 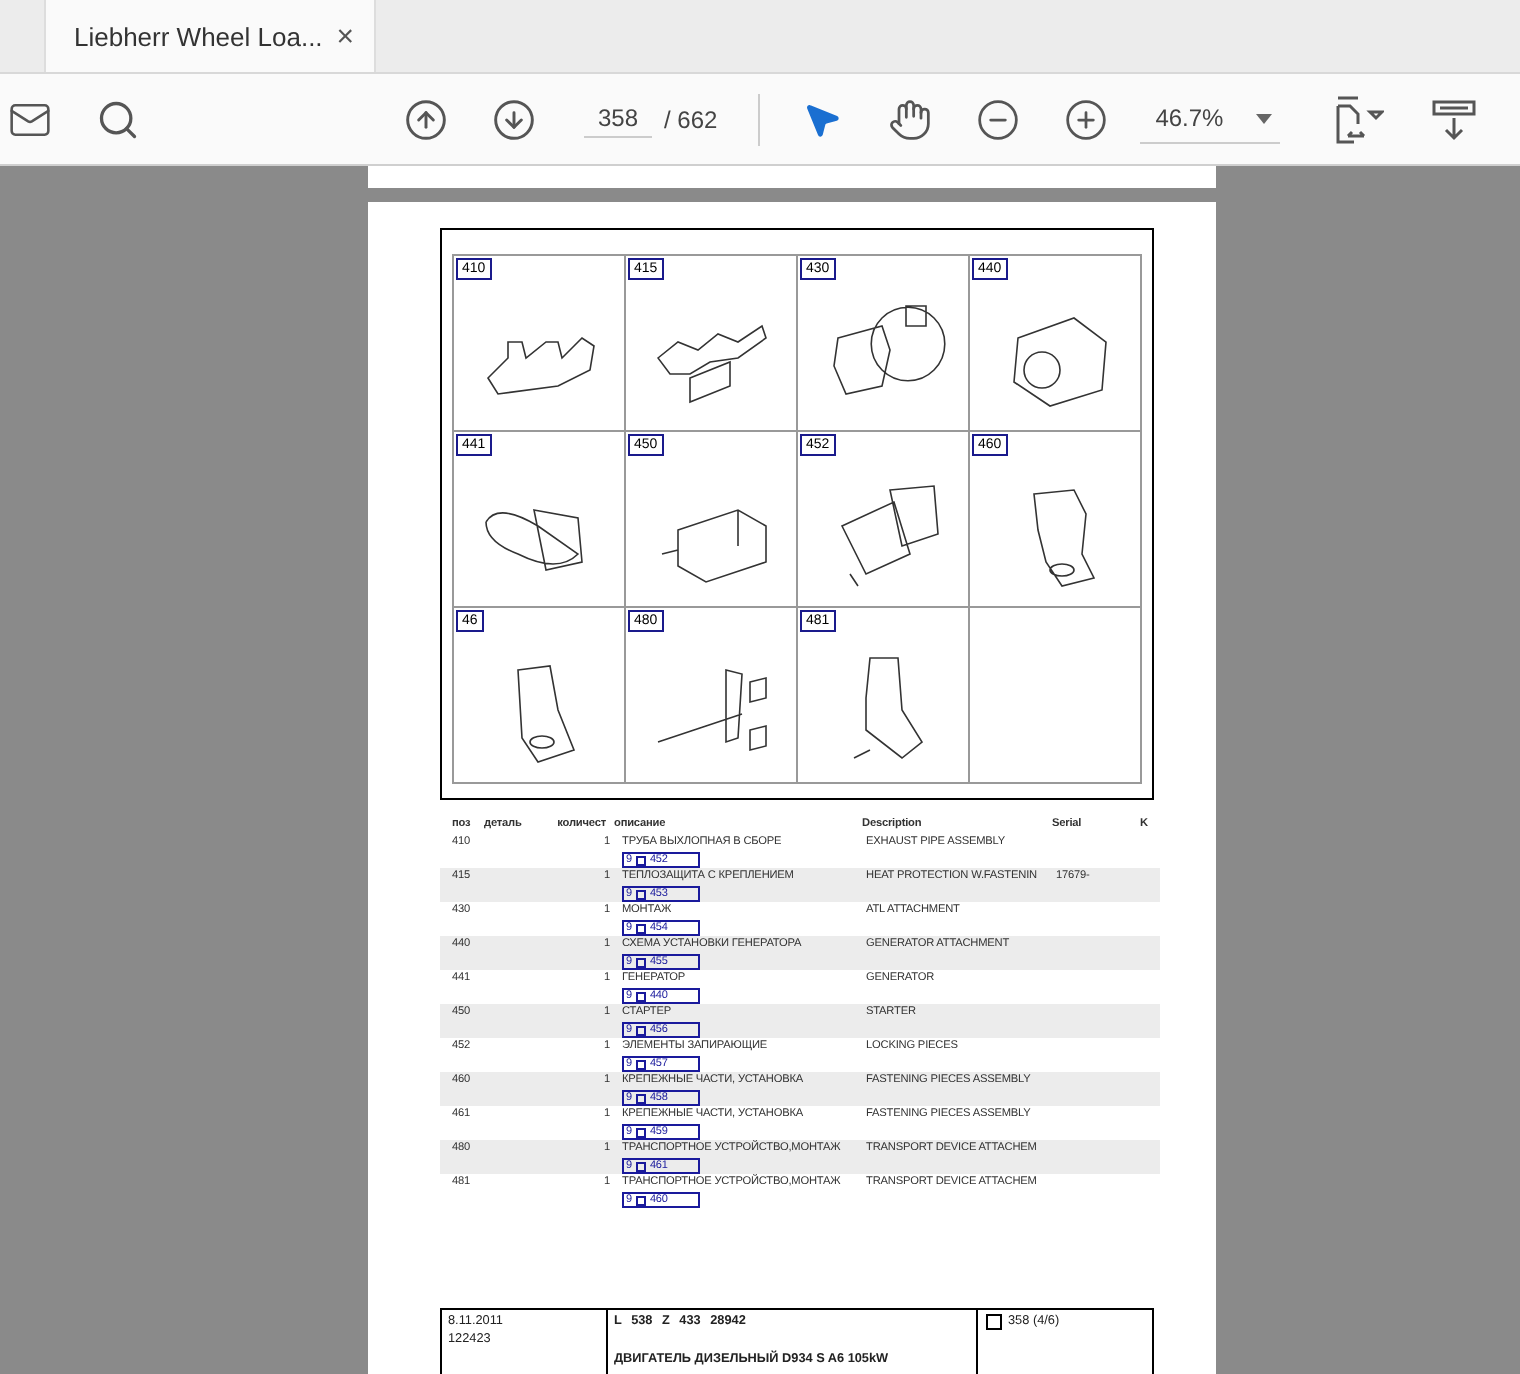 What do you see at coordinates (994, 1322) in the screenshot?
I see `checkbox-icon` at bounding box center [994, 1322].